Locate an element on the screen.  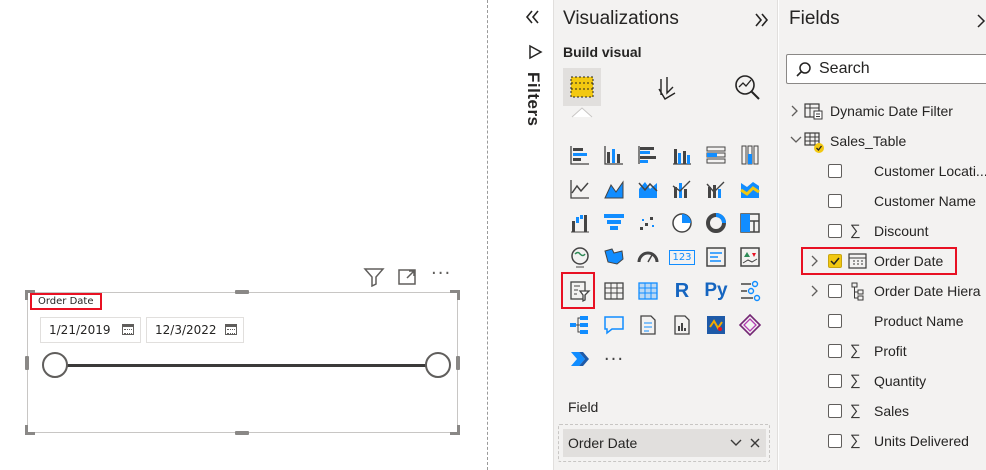
power-apps-icon is located at coordinates (750, 325).